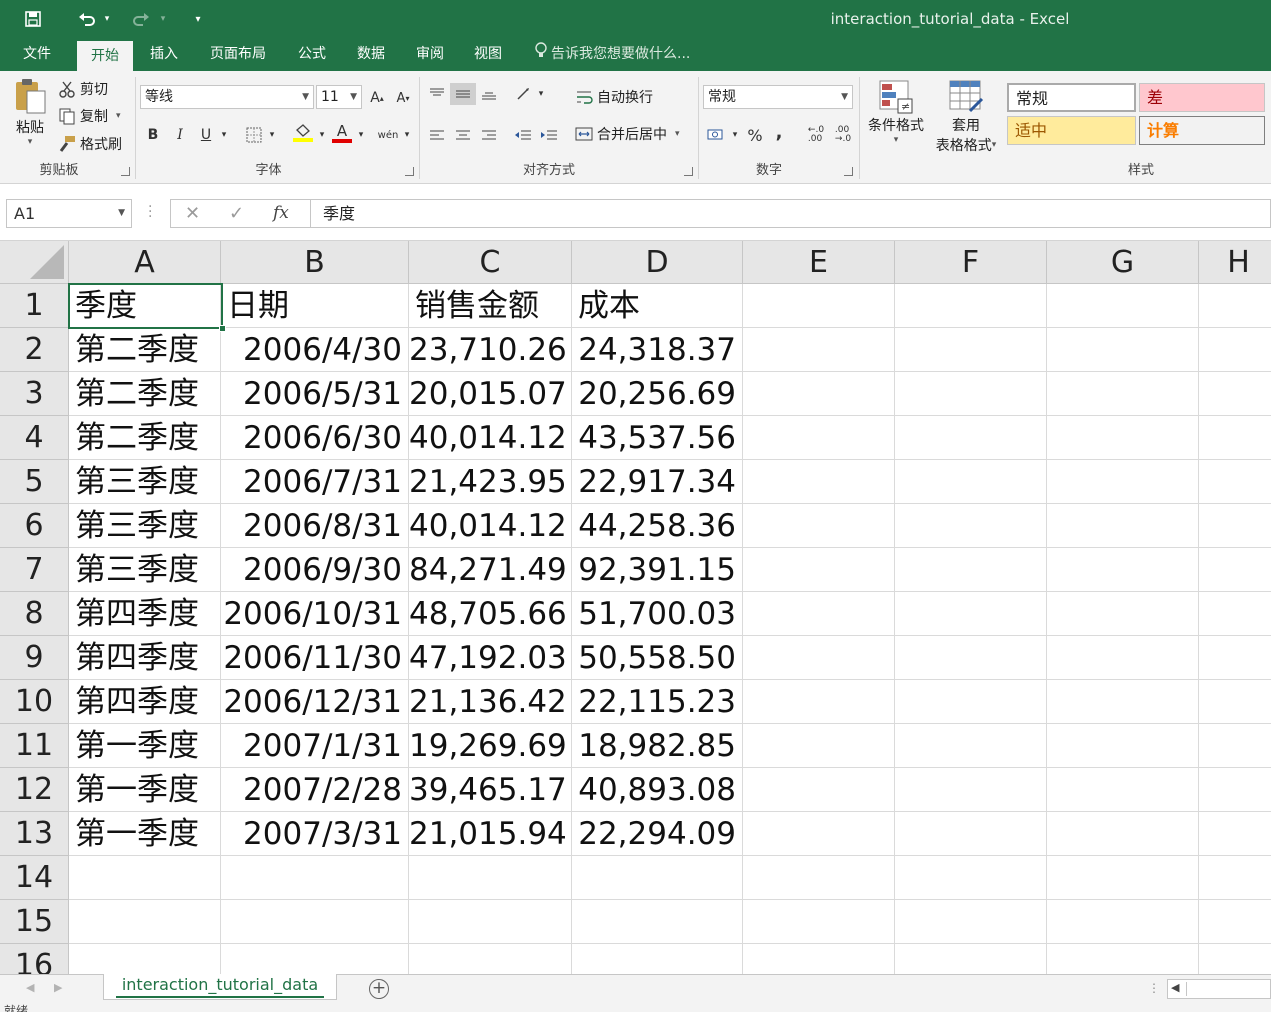  What do you see at coordinates (819, 834) in the screenshot?
I see `cell-e13` at bounding box center [819, 834].